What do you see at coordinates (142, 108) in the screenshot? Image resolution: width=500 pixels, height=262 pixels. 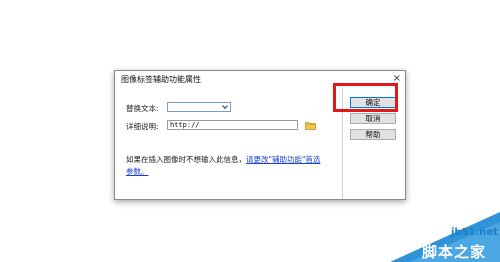 I see `alt-text-label: 替换文本:` at bounding box center [142, 108].